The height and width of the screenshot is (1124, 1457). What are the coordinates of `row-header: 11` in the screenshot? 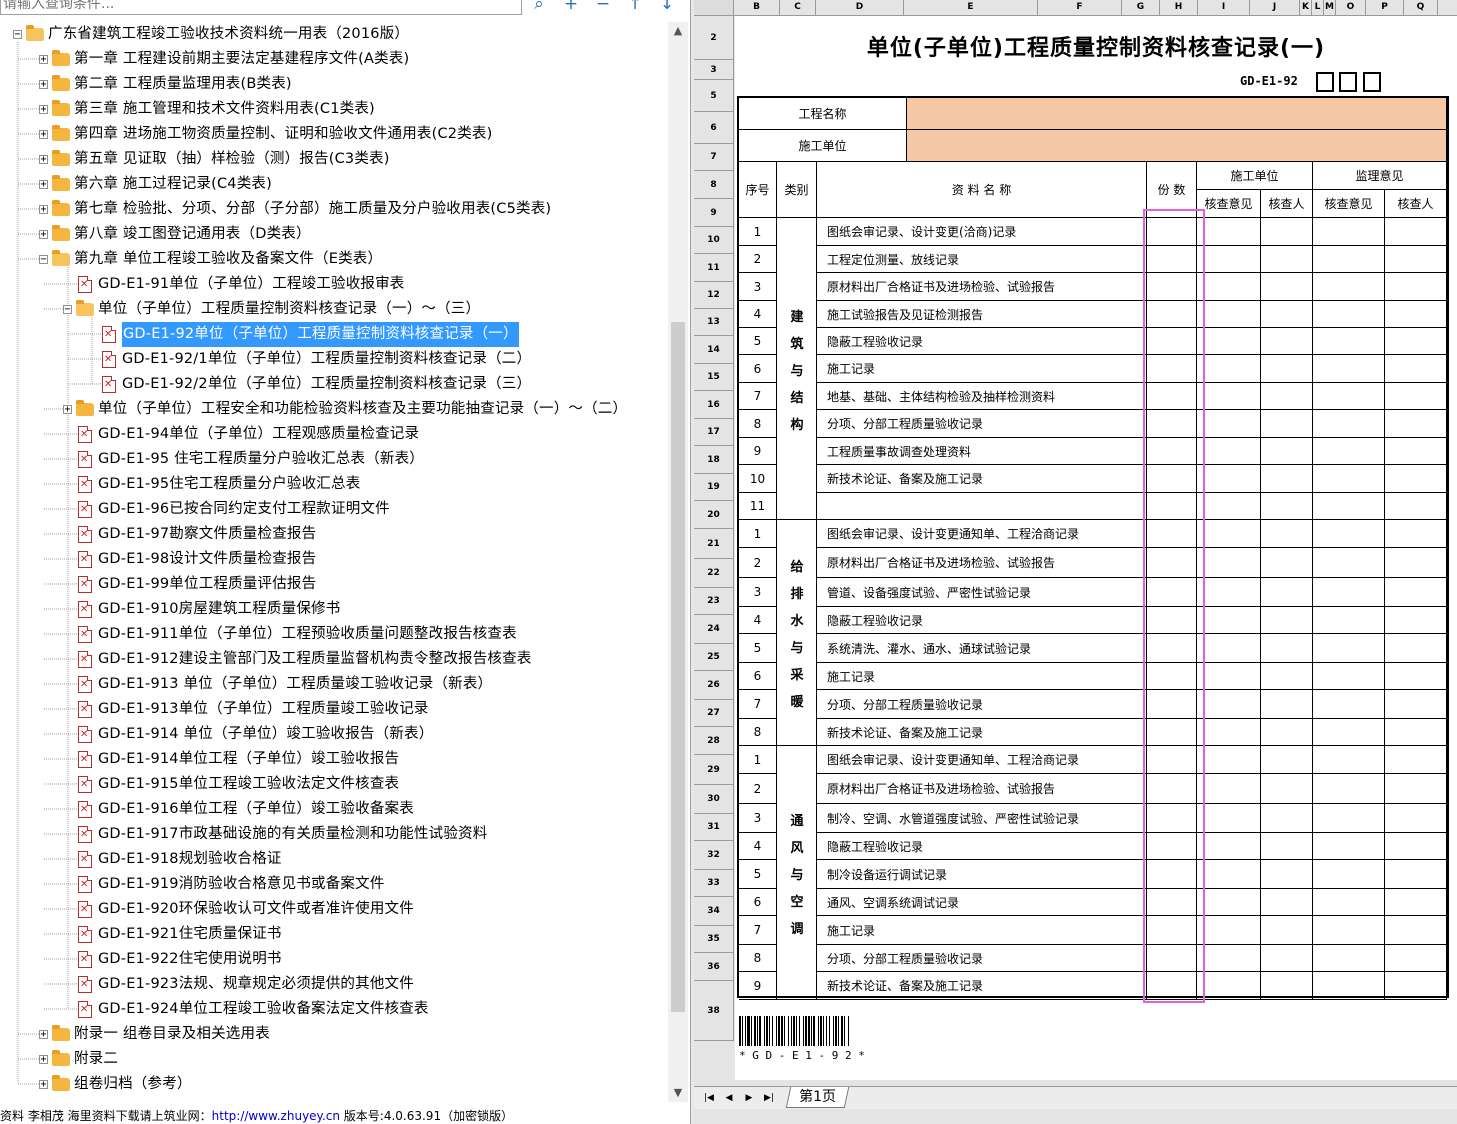 It's located at (714, 268).